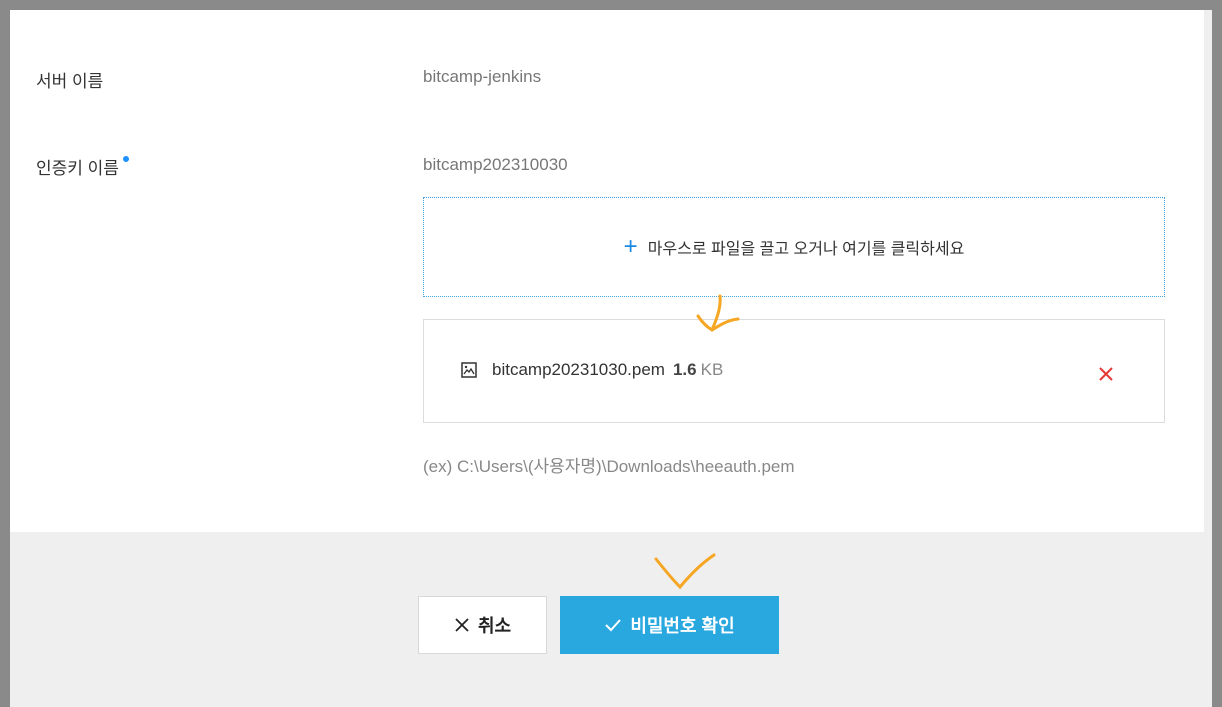 The height and width of the screenshot is (707, 1222). Describe the element at coordinates (482, 76) in the screenshot. I see `server-name-value: bitcamp-jenkins` at that location.